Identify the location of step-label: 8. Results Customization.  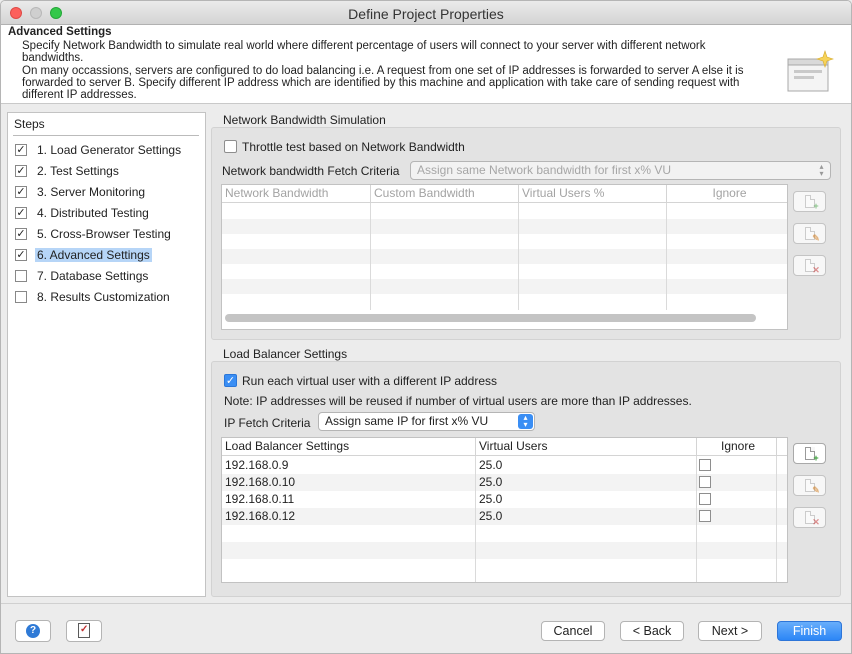
(103, 297).